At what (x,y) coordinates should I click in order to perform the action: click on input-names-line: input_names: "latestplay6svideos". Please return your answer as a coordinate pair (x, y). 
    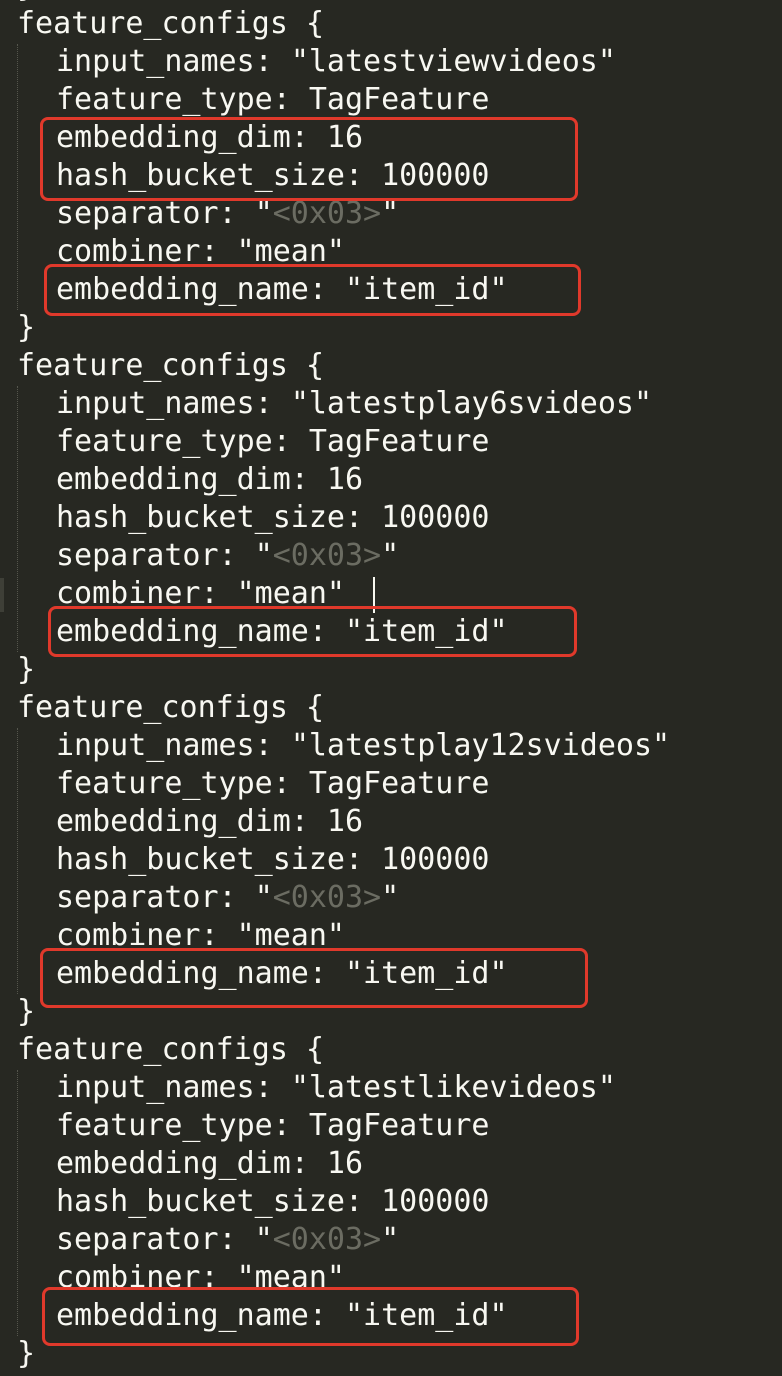
    Looking at the image, I should click on (354, 404).